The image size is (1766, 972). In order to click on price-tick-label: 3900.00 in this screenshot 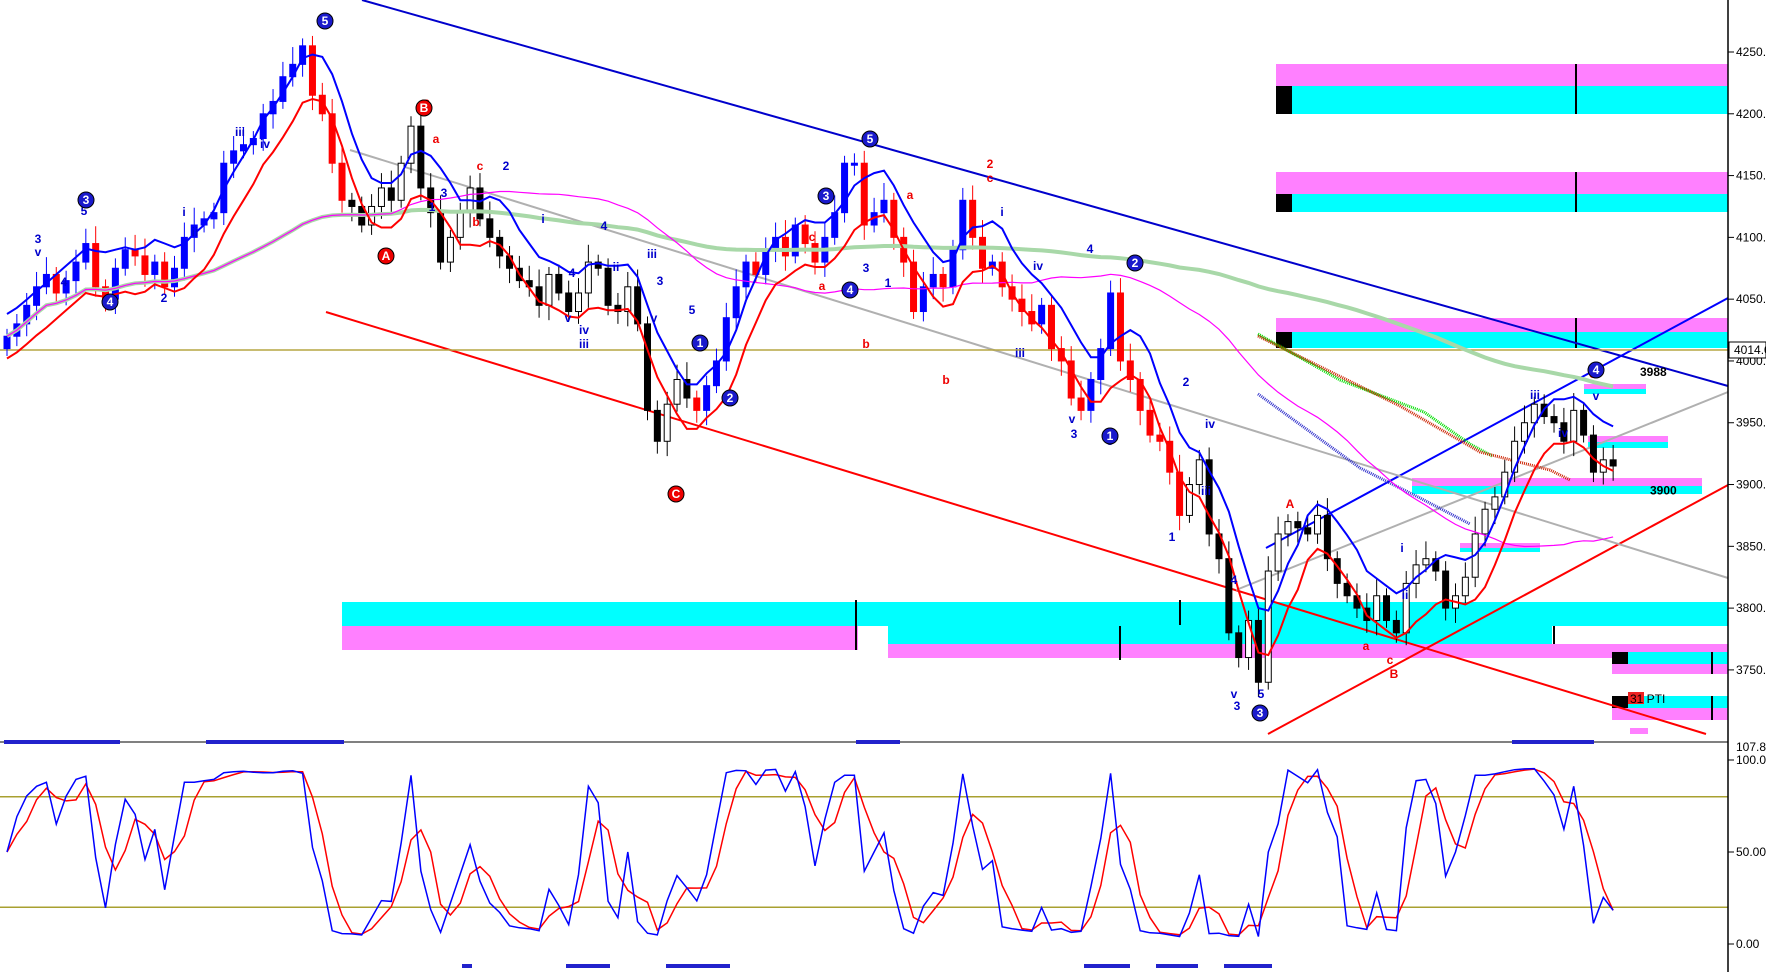, I will do `click(1751, 485)`.